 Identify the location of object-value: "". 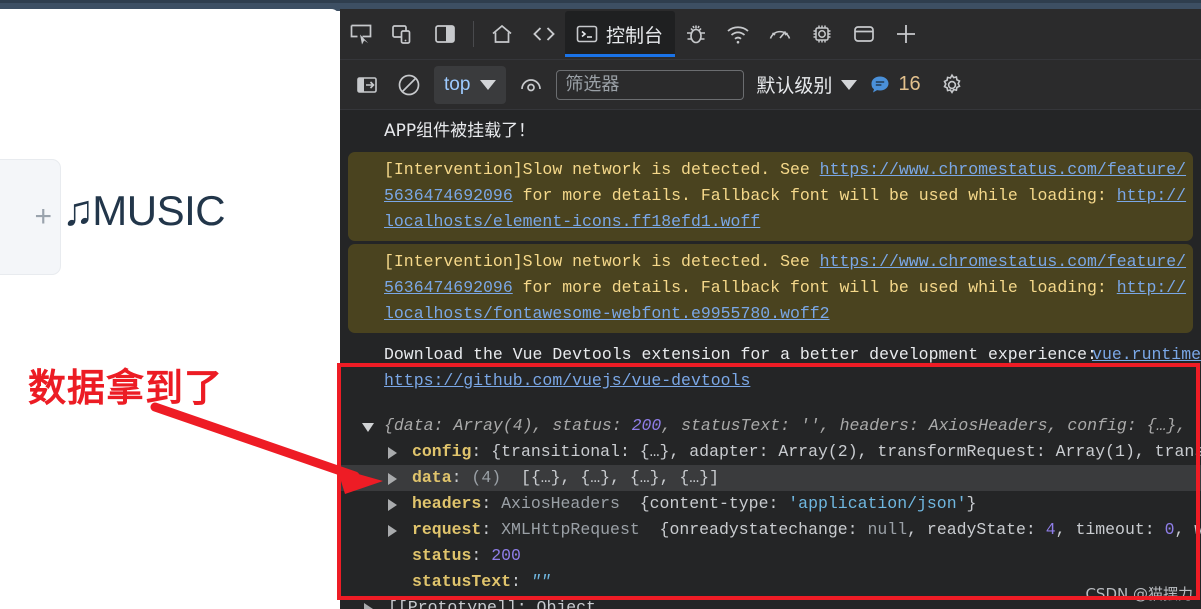
(540, 581).